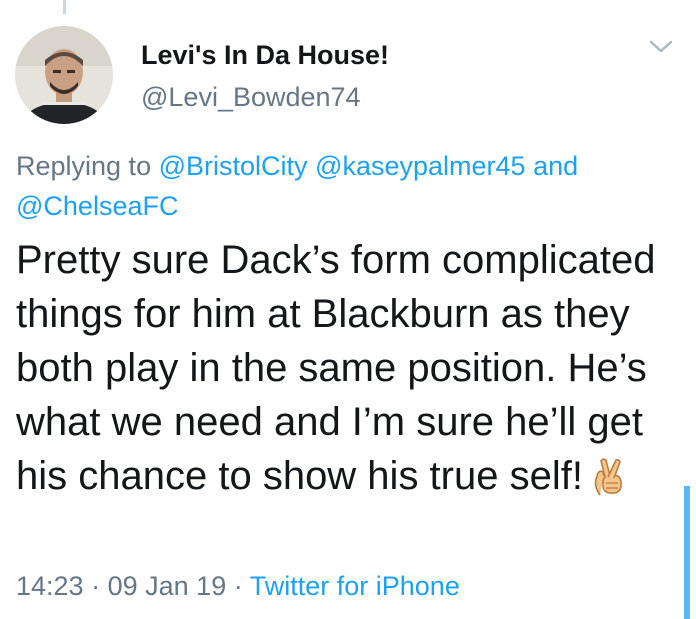 This screenshot has height=619, width=696. I want to click on replying-to-label: Replying to, so click(84, 166).